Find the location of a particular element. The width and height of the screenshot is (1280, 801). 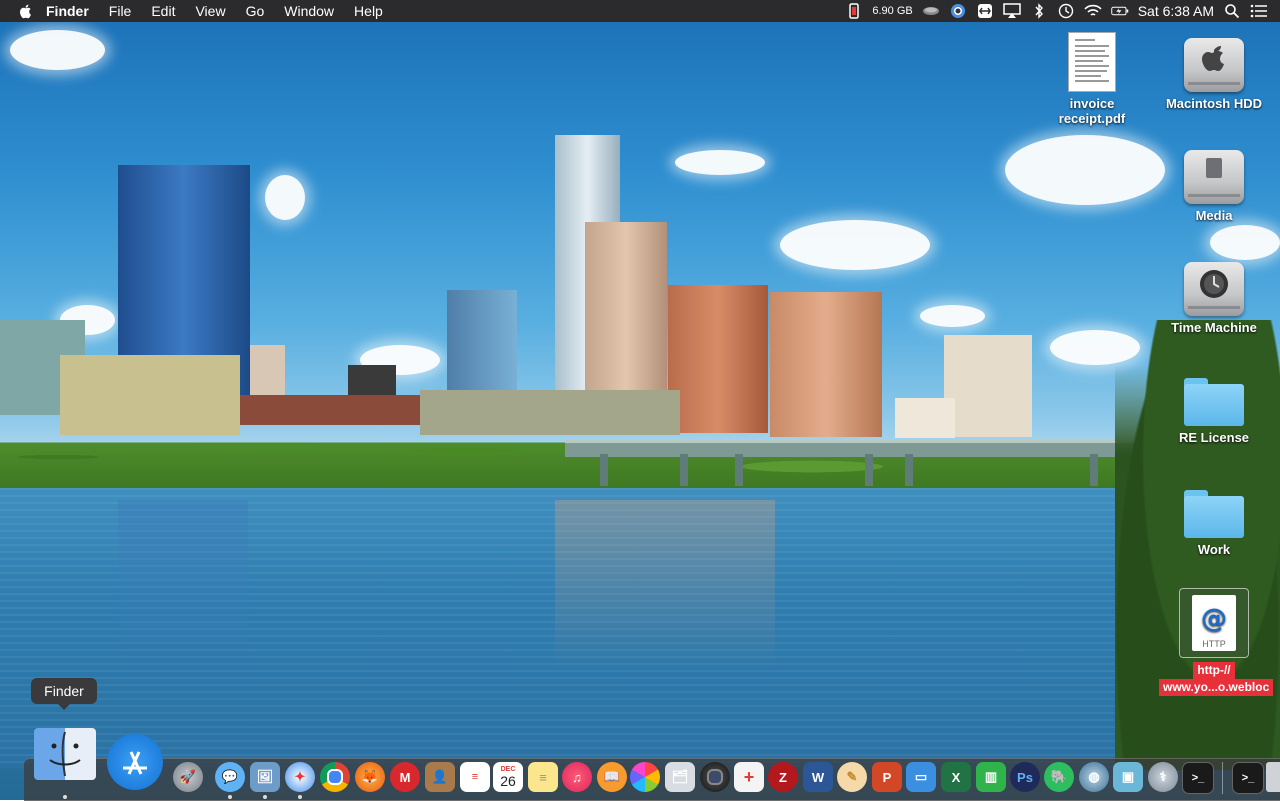

dock-itunes: ♫ is located at coordinates (577, 777).